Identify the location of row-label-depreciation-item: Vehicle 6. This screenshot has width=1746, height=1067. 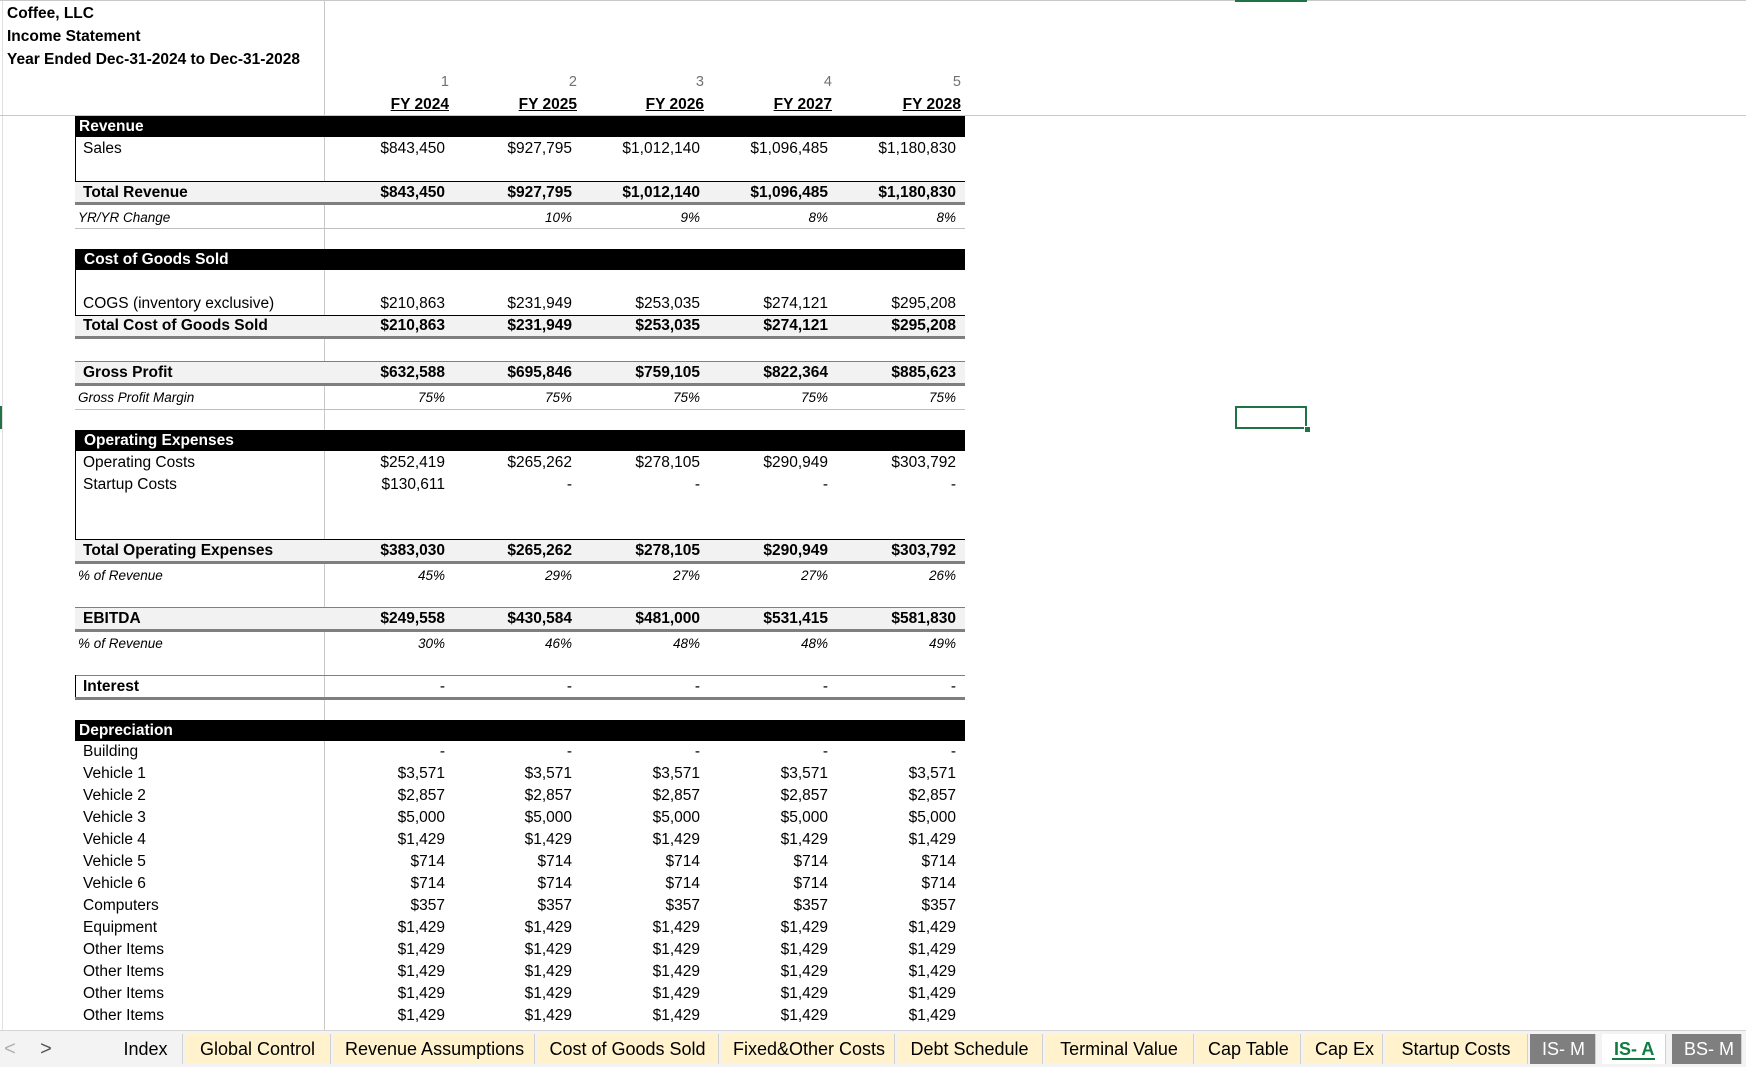
(114, 883).